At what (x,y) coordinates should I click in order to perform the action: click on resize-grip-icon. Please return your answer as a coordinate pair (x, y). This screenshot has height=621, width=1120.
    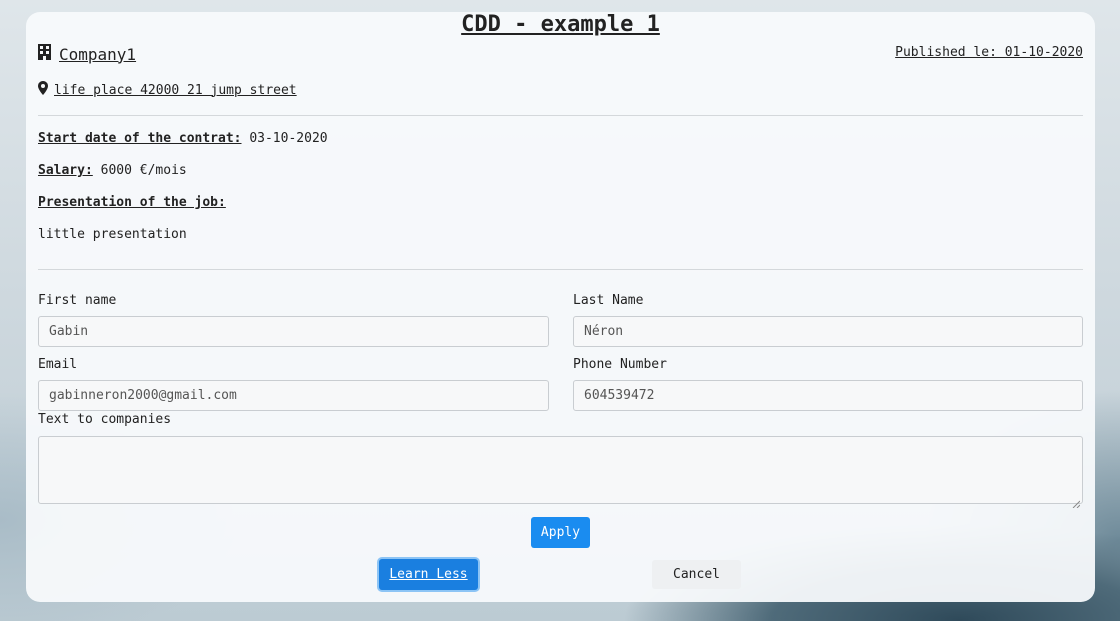
    Looking at the image, I should click on (1076, 501).